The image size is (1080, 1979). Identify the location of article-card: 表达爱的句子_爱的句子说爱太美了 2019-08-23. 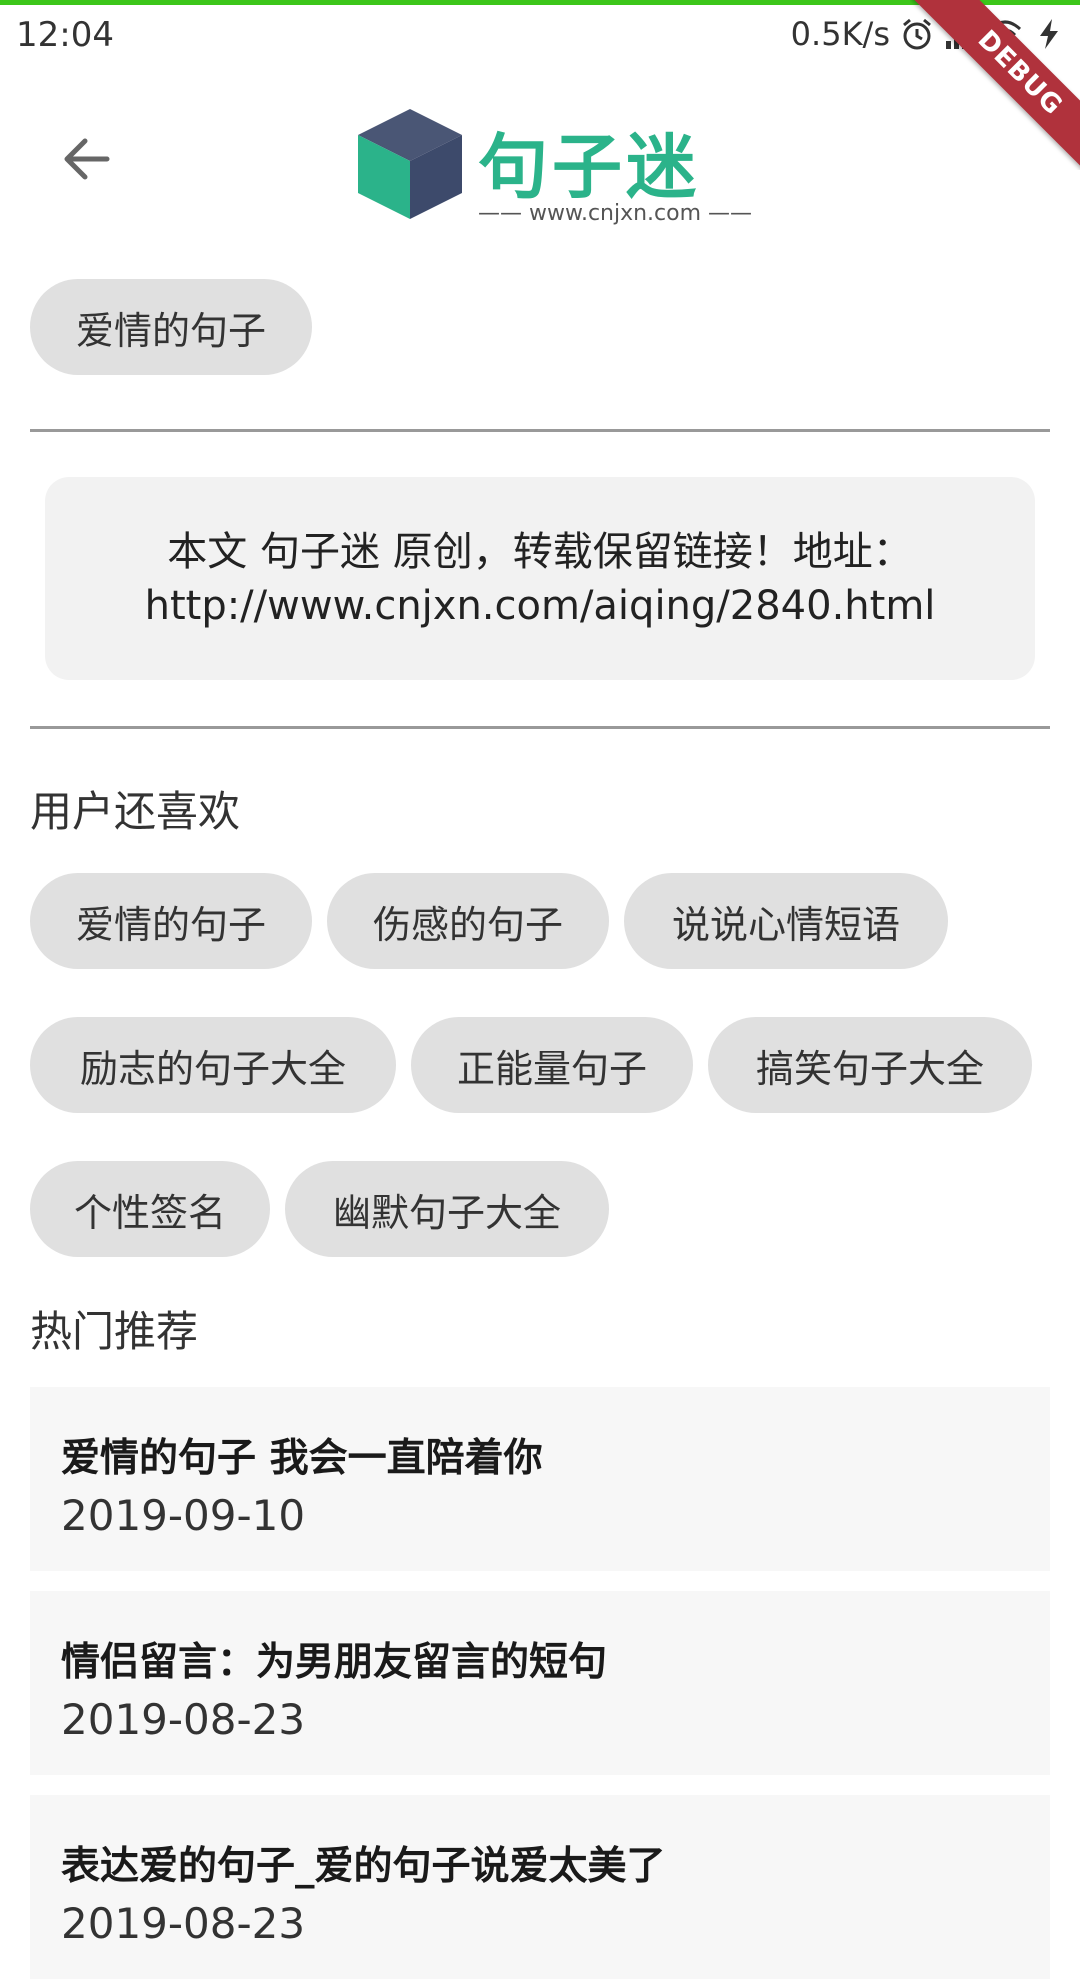
(540, 1887).